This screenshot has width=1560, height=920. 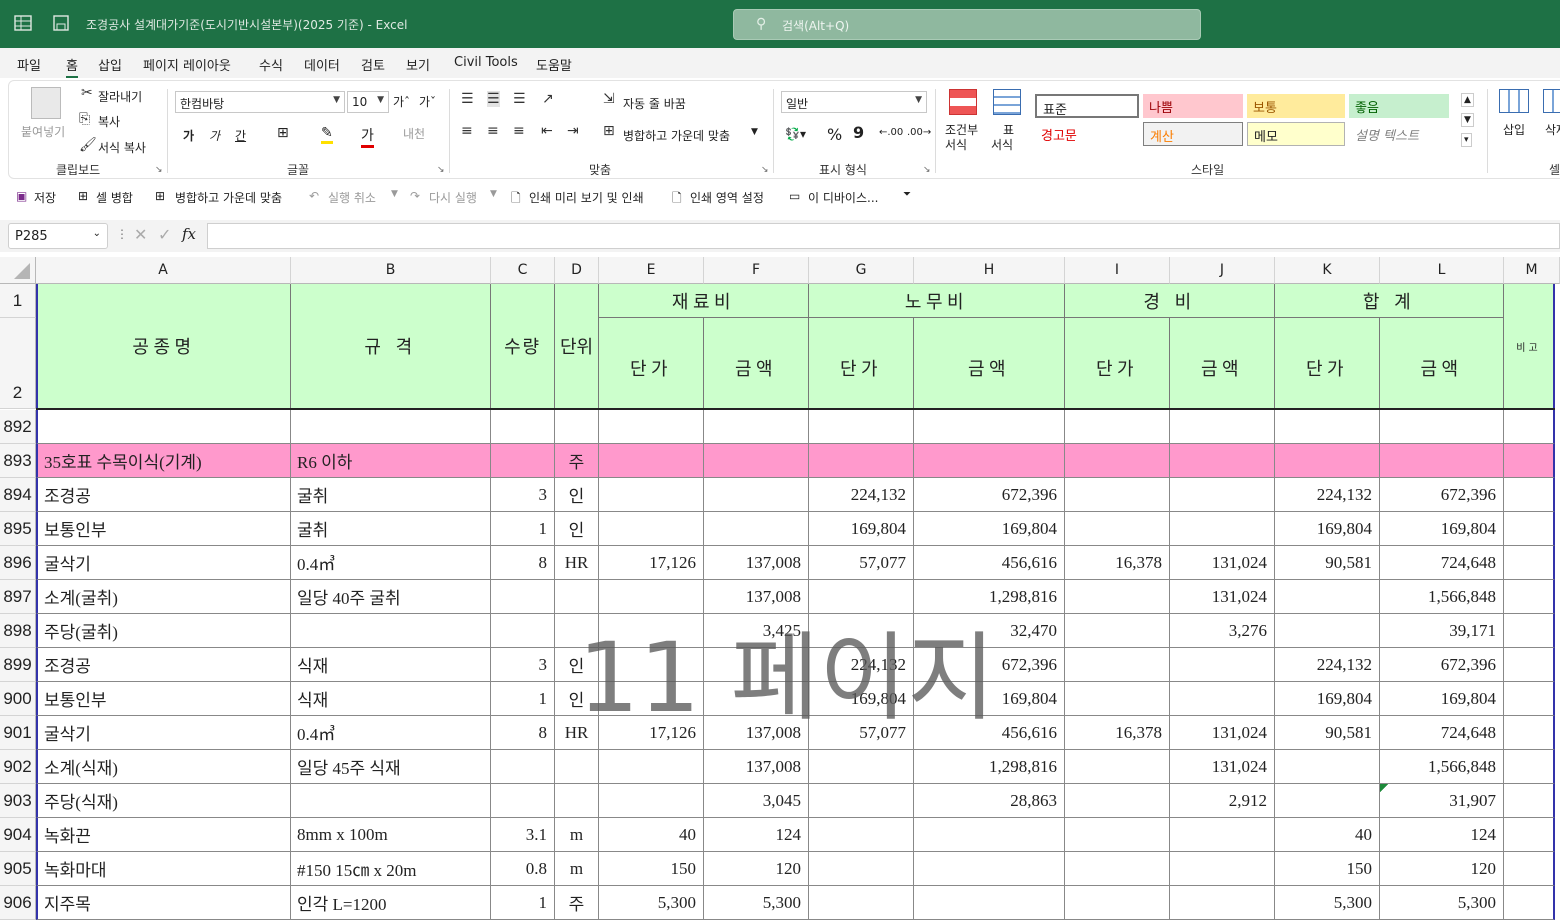 I want to click on cell-d: HR, so click(x=577, y=563).